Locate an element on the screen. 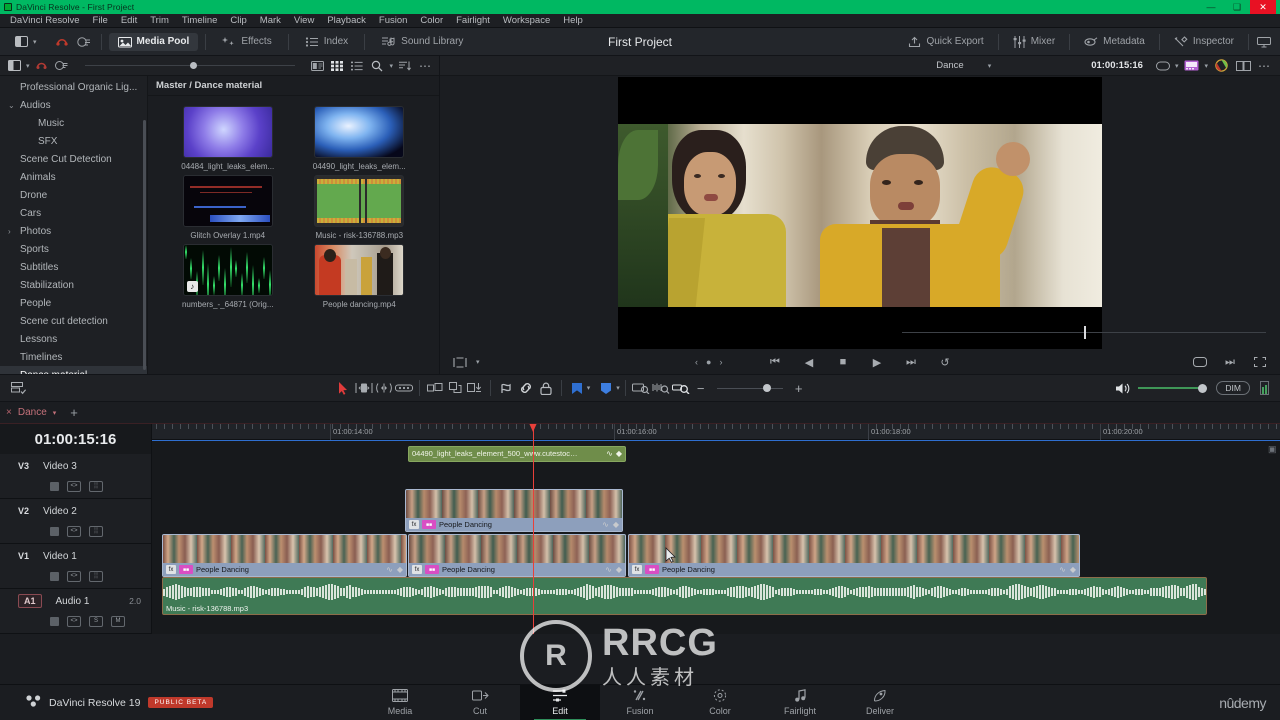  flag-color-icon is located at coordinates (577, 388).